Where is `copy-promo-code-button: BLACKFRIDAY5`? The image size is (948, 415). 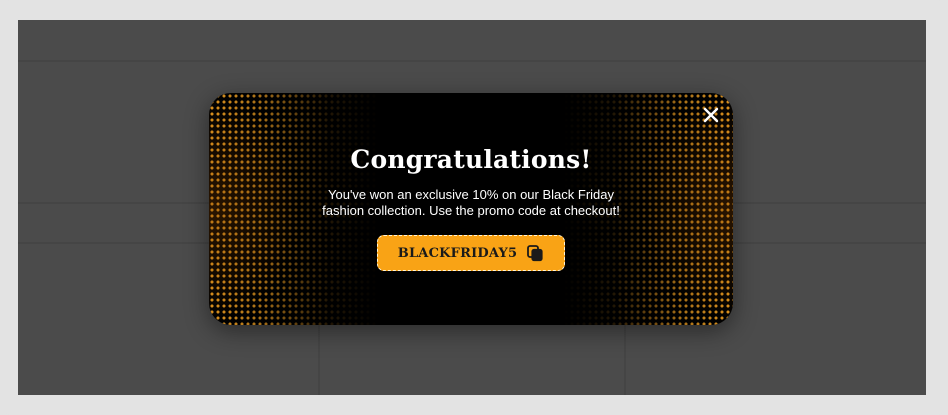 copy-promo-code-button: BLACKFRIDAY5 is located at coordinates (471, 253).